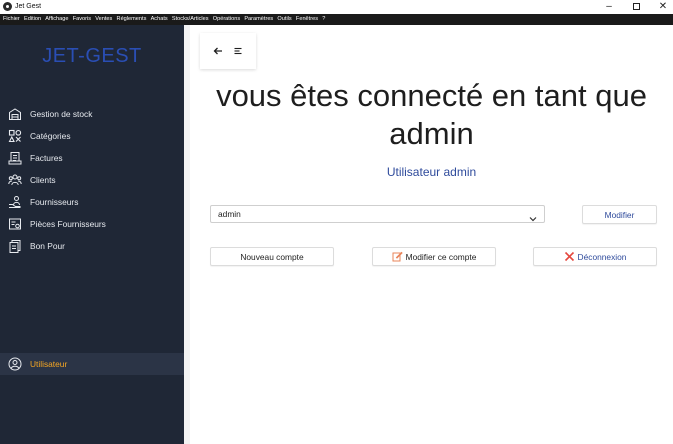  Describe the element at coordinates (56, 19) in the screenshot. I see `menu-affichage: Affichage` at that location.